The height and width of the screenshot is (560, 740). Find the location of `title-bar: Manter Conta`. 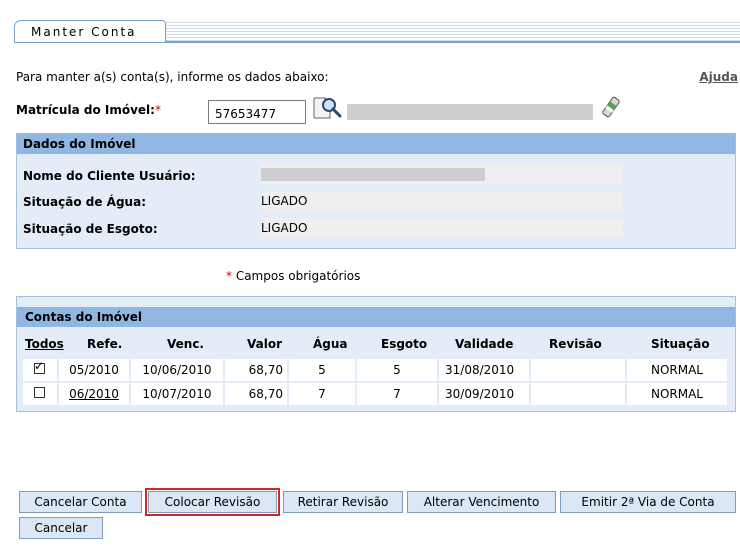

title-bar: Manter Conta is located at coordinates (377, 31).